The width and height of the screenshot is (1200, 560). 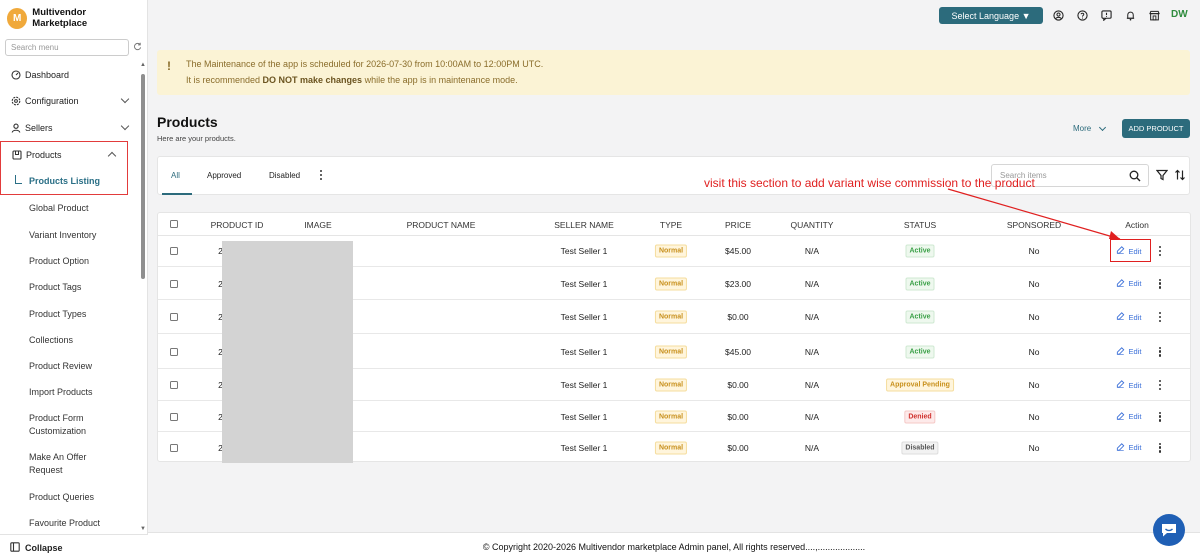 What do you see at coordinates (70, 340) in the screenshot?
I see `sidebar-subitem-collections: Collections` at bounding box center [70, 340].